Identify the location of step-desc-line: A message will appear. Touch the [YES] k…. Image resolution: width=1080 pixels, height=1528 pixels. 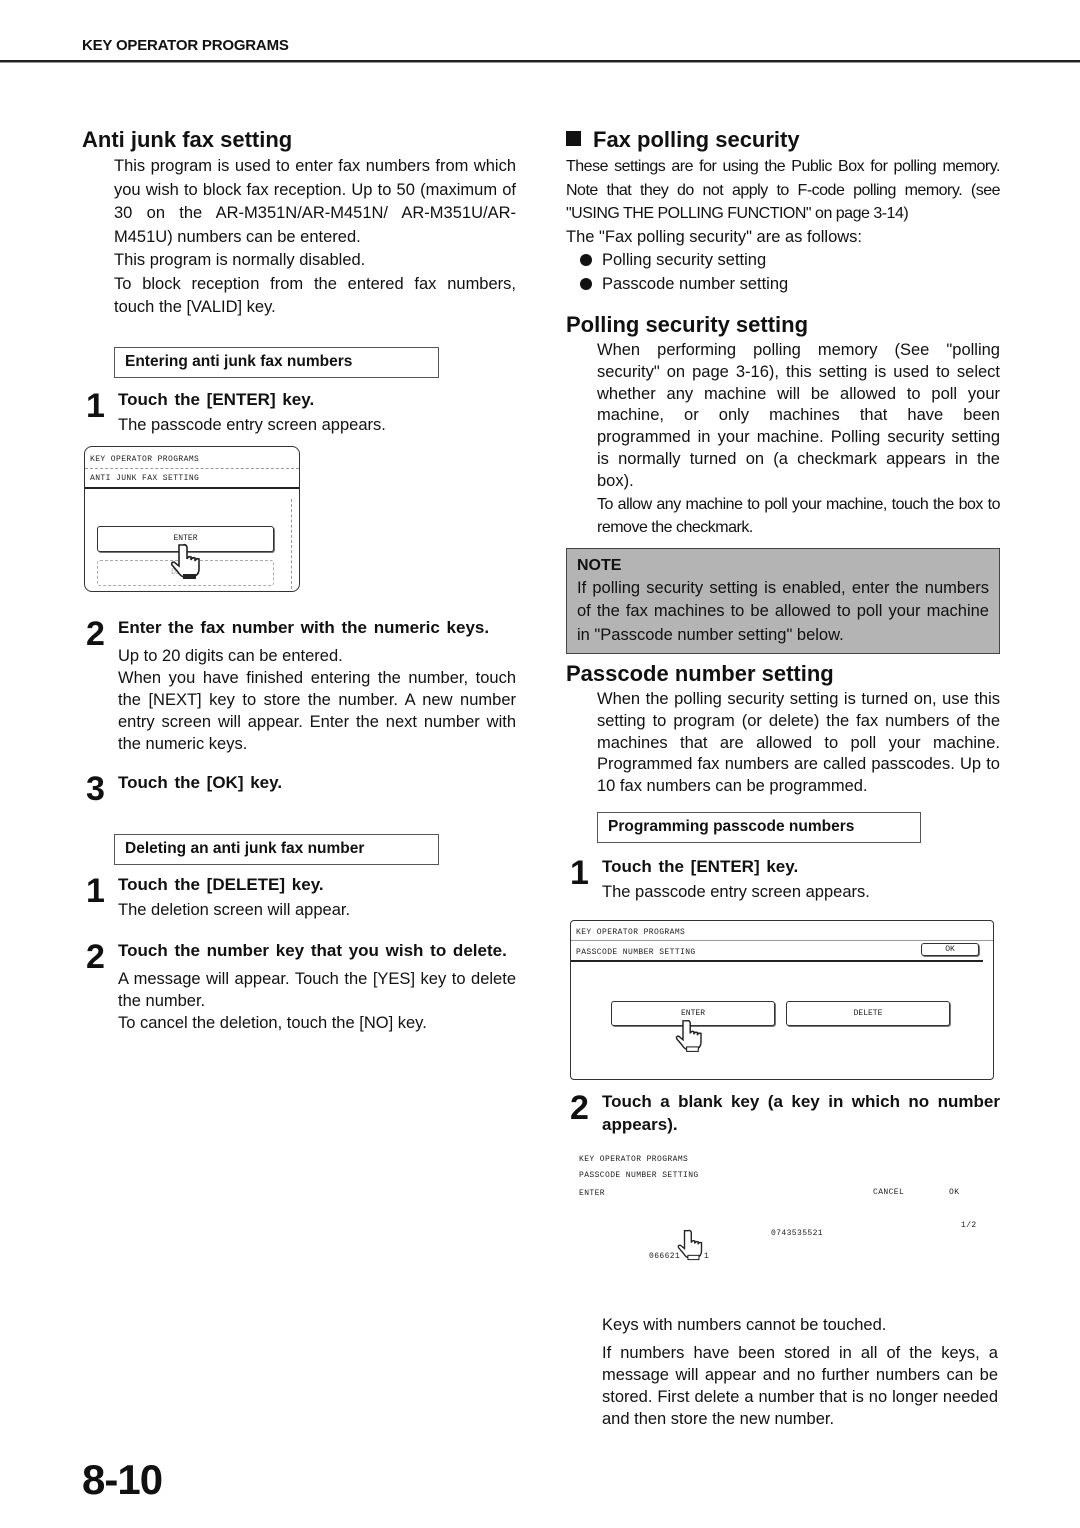
(317, 989).